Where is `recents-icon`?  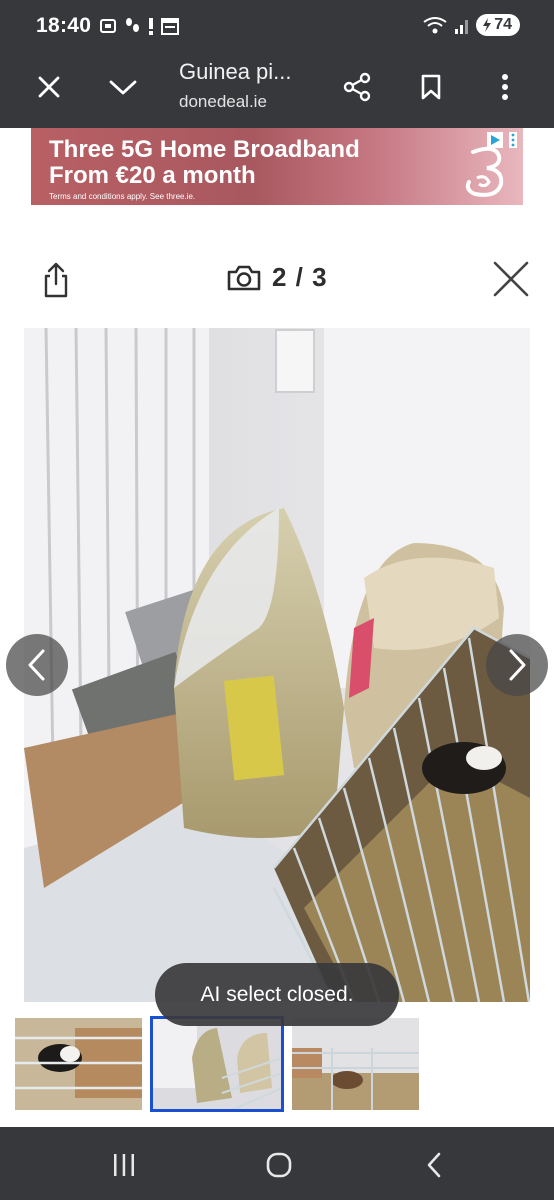 recents-icon is located at coordinates (124, 1165).